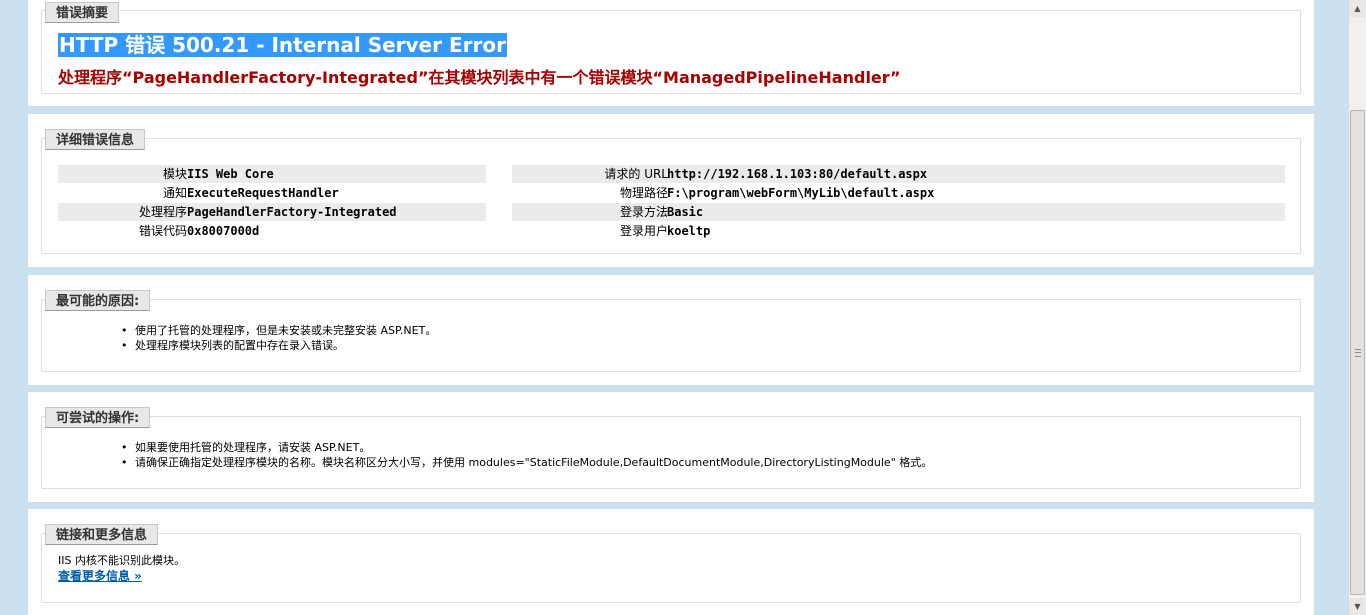 The width and height of the screenshot is (1366, 615). What do you see at coordinates (685, 212) in the screenshot?
I see `detail-value: Basic` at bounding box center [685, 212].